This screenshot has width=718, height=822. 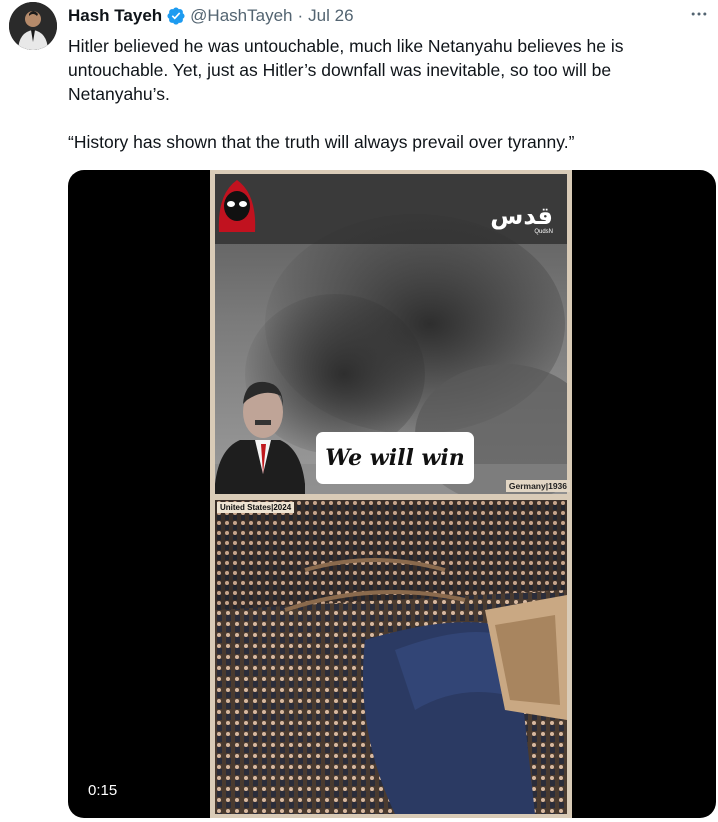 I want to click on video-caption: We will win, so click(x=395, y=458).